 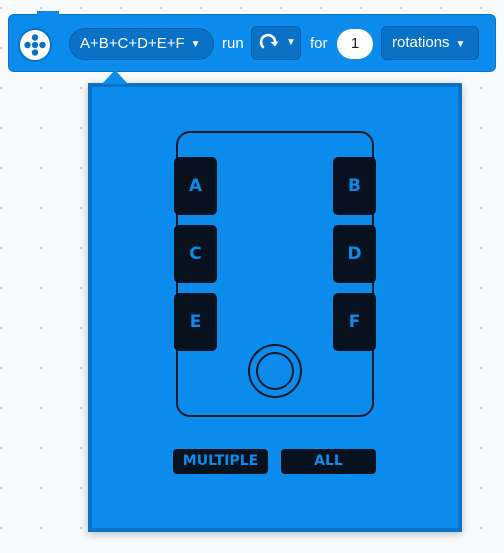 What do you see at coordinates (354, 254) in the screenshot?
I see `port-d-button: D` at bounding box center [354, 254].